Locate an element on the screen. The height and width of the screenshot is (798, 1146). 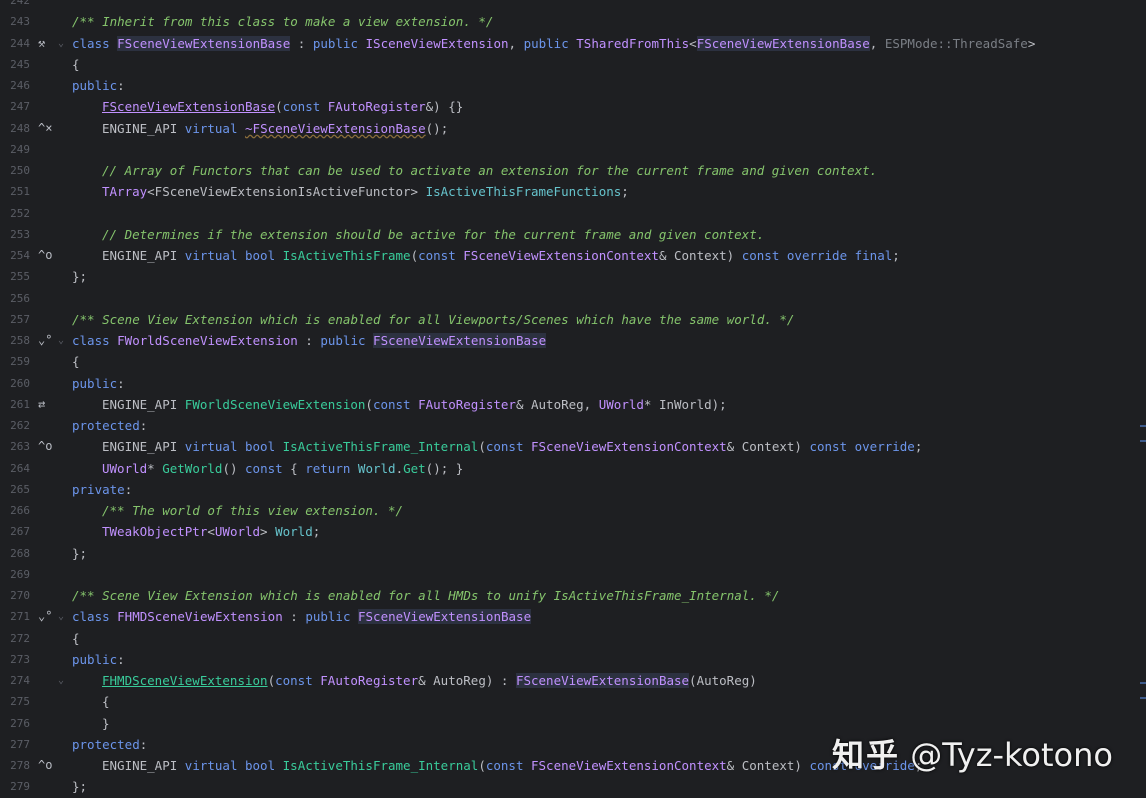
code-line: 269 is located at coordinates (573, 574).